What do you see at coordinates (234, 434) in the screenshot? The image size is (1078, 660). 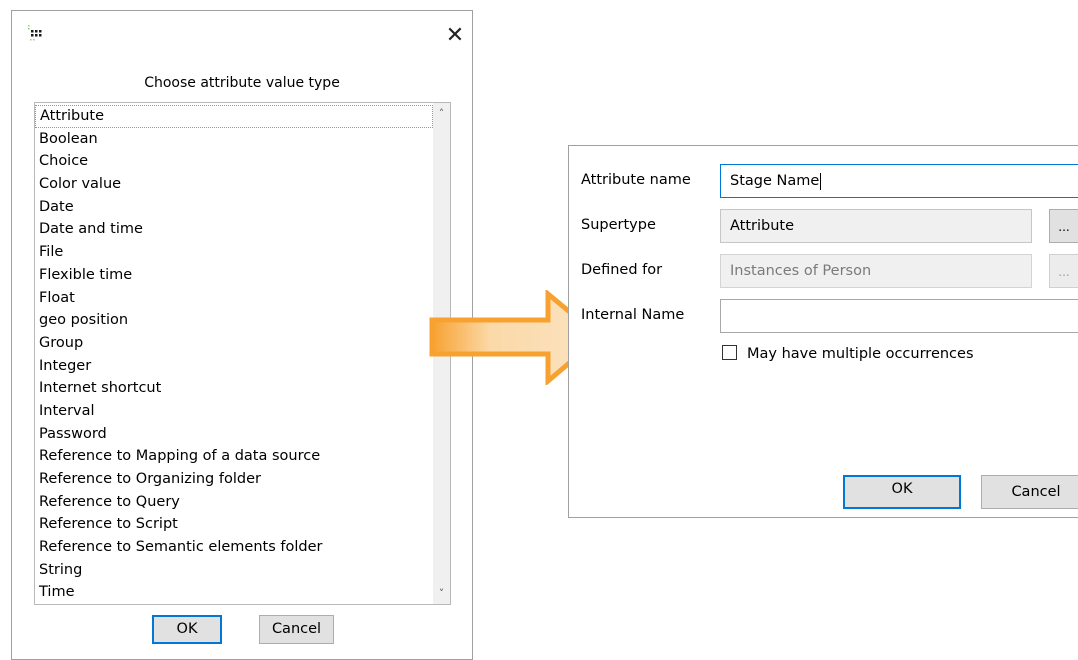 I see `list-item: Password` at bounding box center [234, 434].